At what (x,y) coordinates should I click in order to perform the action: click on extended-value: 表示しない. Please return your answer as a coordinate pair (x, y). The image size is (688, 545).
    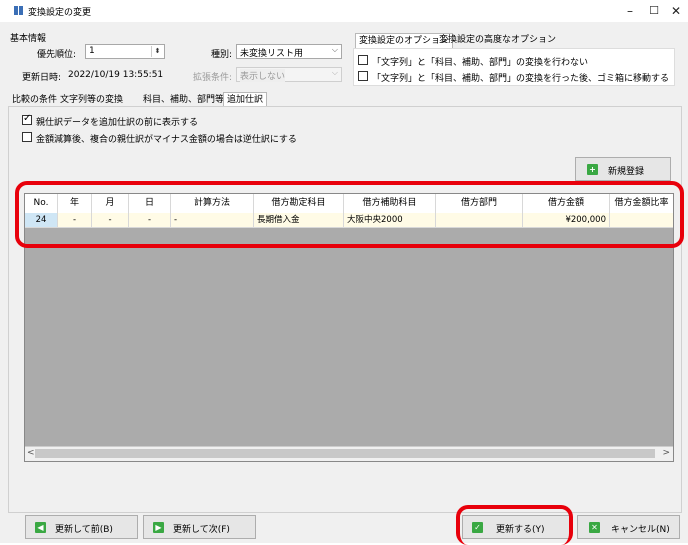
    Looking at the image, I should click on (263, 75).